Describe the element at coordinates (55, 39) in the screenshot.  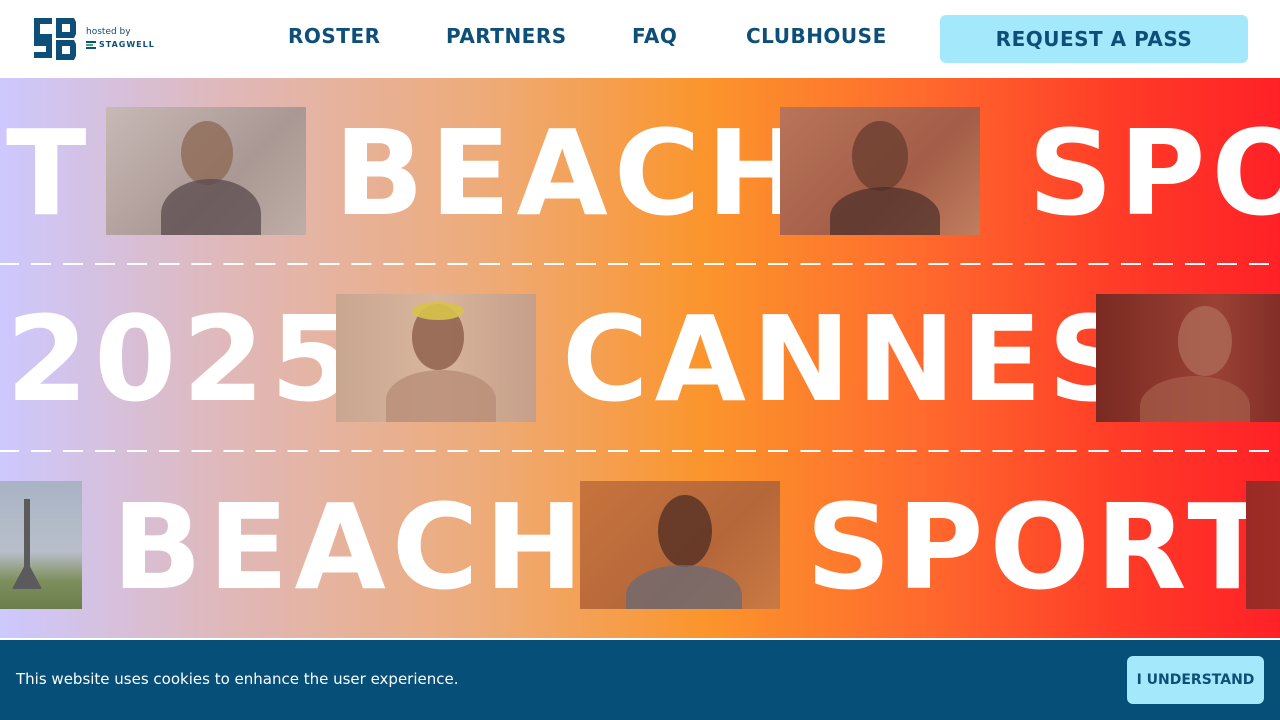
I see `sb-logo-icon` at that location.